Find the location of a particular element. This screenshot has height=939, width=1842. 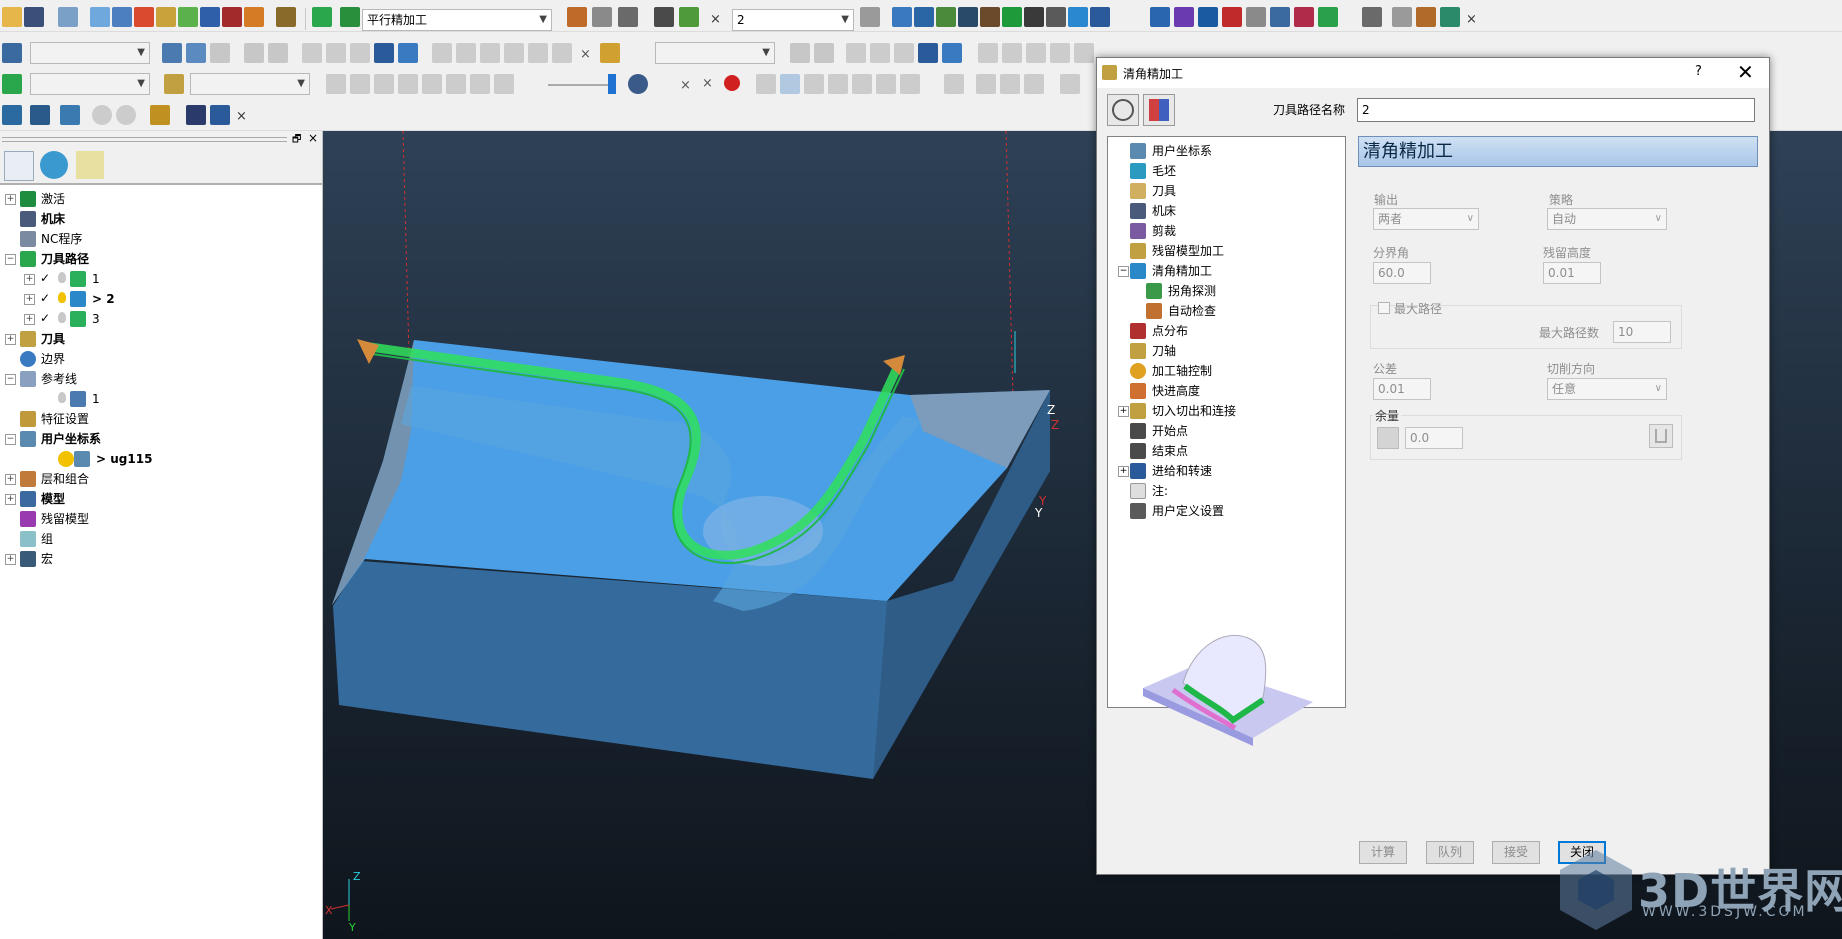

play-icon is located at coordinates (336, 84).